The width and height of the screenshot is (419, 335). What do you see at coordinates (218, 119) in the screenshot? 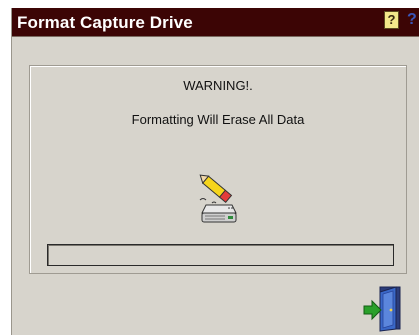
I see `warning-message: Formatting Will Erase All Data` at bounding box center [218, 119].